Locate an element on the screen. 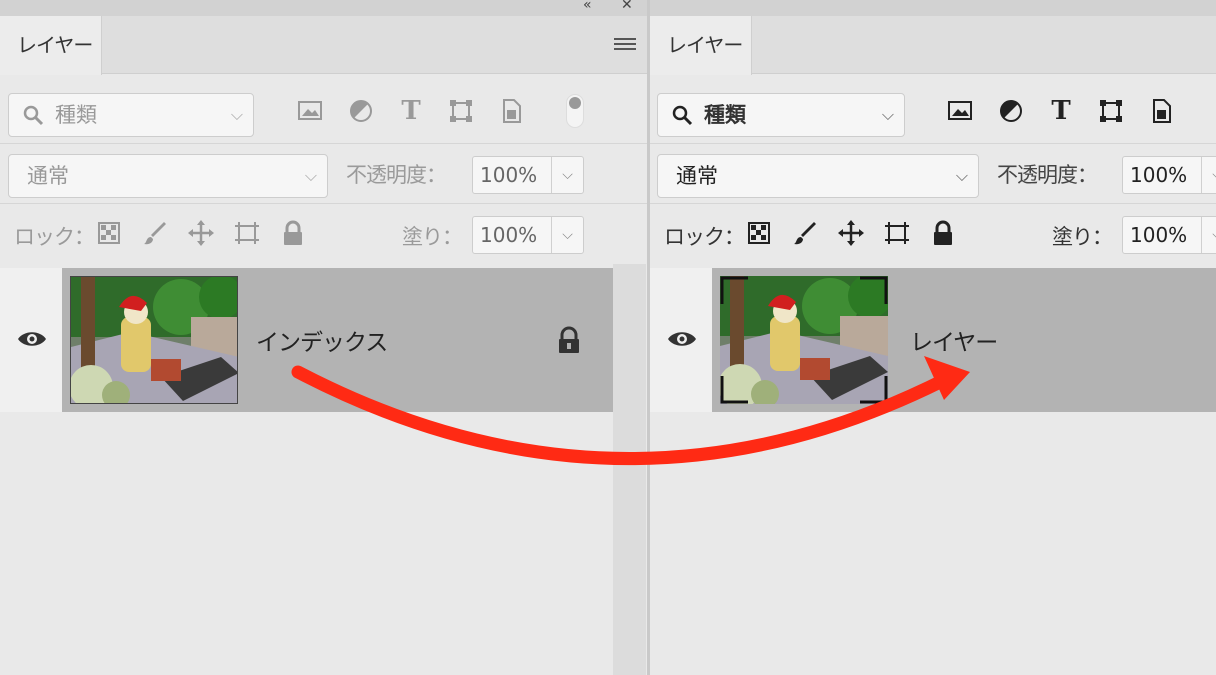  close-panel-icon: ✕ is located at coordinates (627, 6).